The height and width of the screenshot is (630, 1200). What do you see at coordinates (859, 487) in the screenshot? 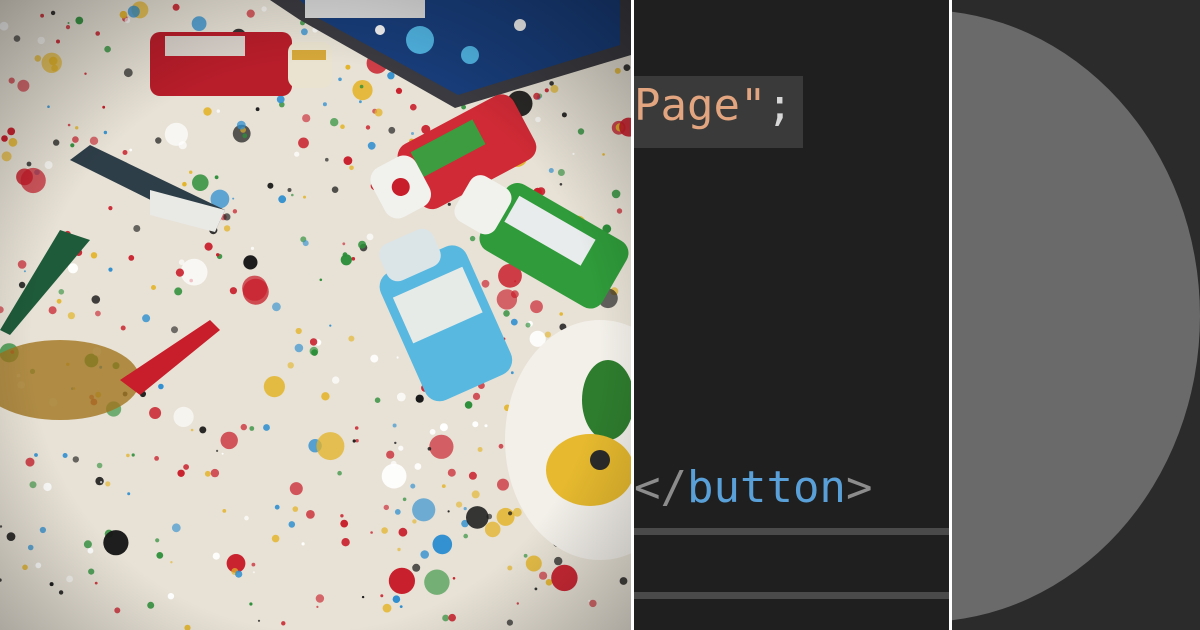
I see `code-close-bracket: >` at bounding box center [859, 487].